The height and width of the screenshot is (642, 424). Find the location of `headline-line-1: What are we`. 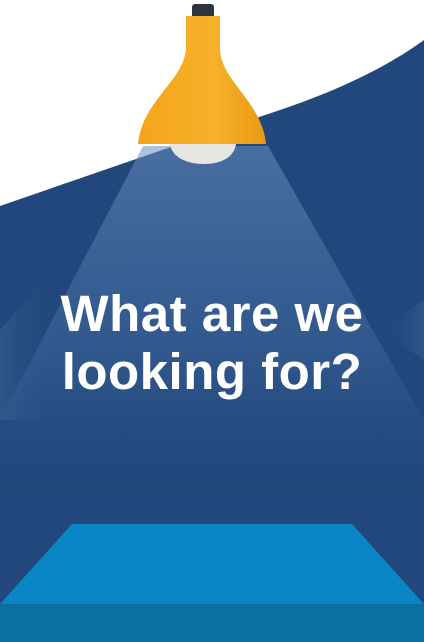

headline-line-1: What are we is located at coordinates (212, 313).